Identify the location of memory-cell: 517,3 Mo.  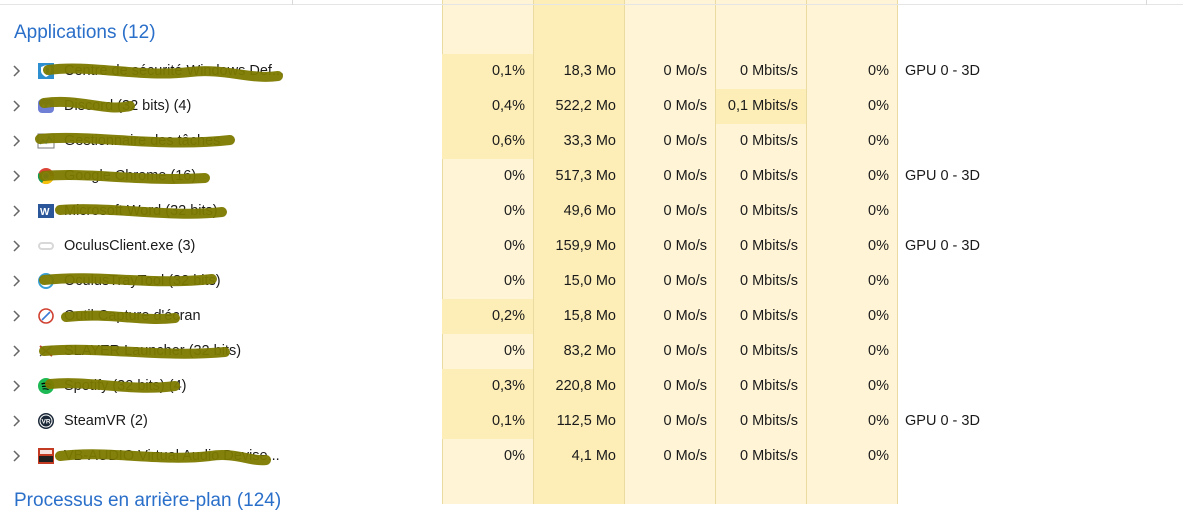
(579, 176).